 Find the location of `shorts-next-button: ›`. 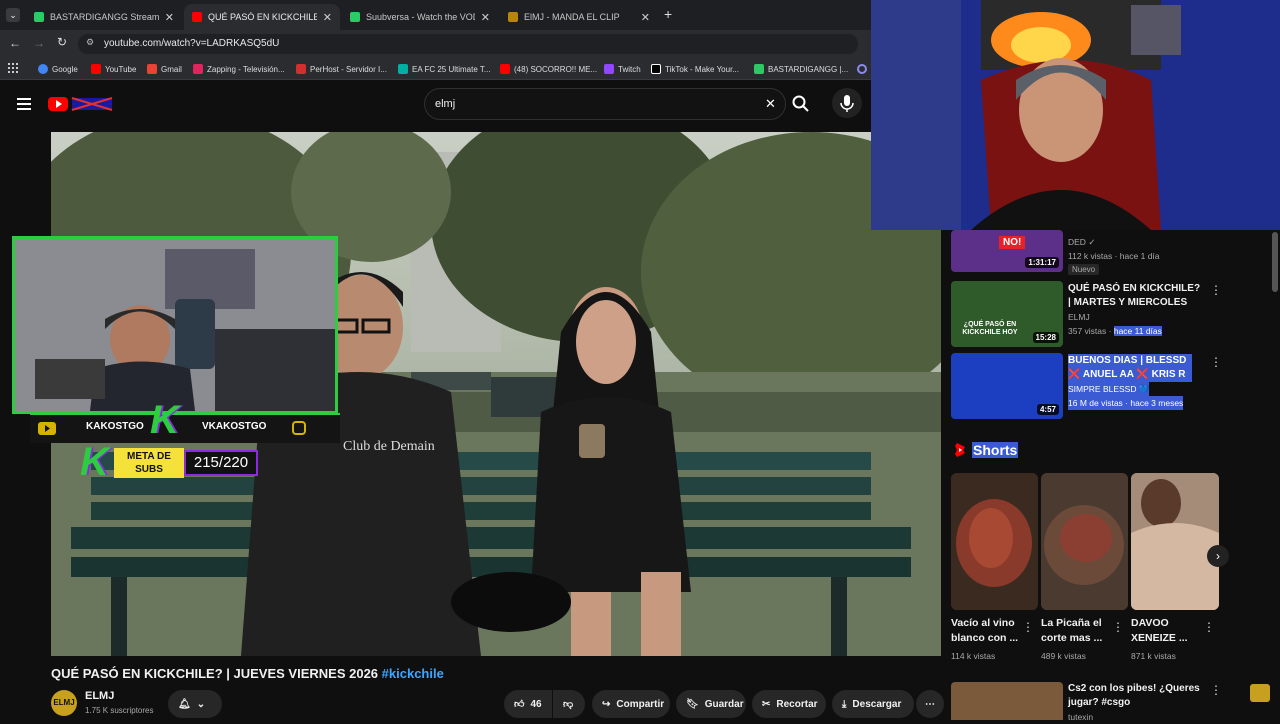

shorts-next-button: › is located at coordinates (1218, 556).